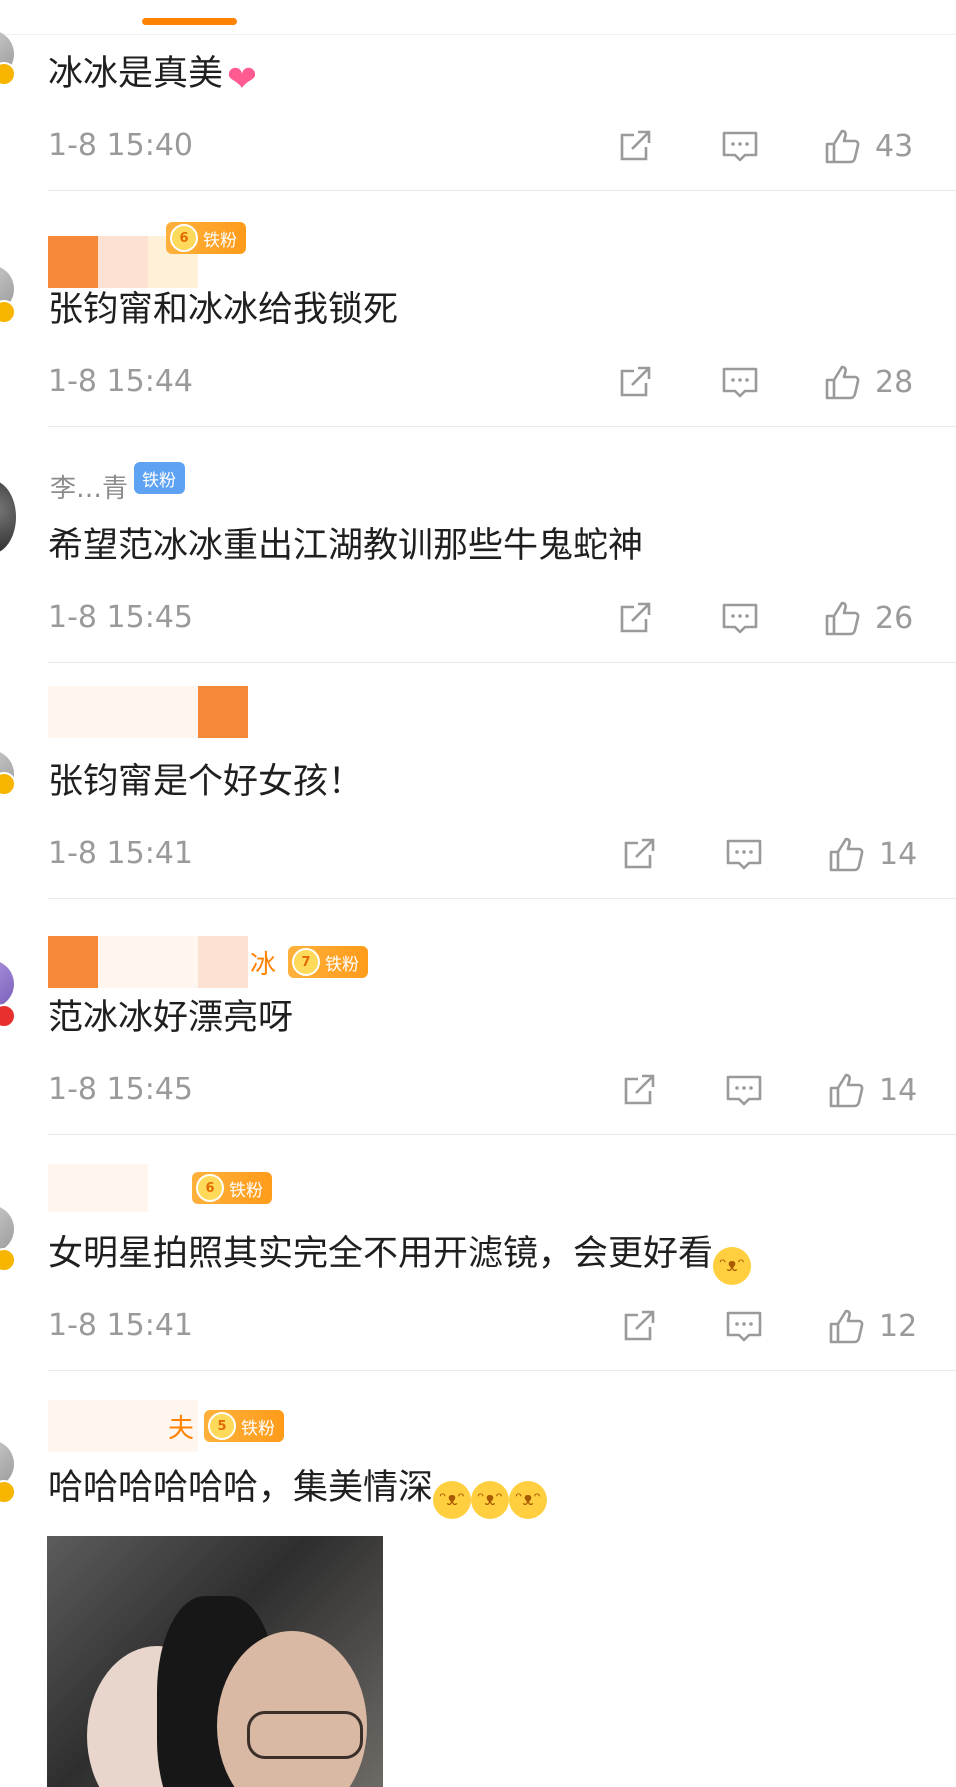 Image resolution: width=956 pixels, height=1787 pixels. What do you see at coordinates (263, 962) in the screenshot?
I see `username: 冰` at bounding box center [263, 962].